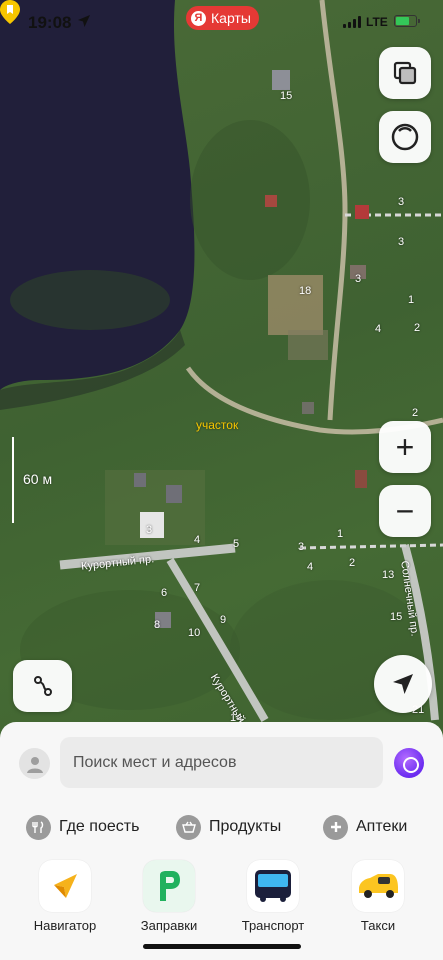  I want to click on bus-icon, so click(273, 886).